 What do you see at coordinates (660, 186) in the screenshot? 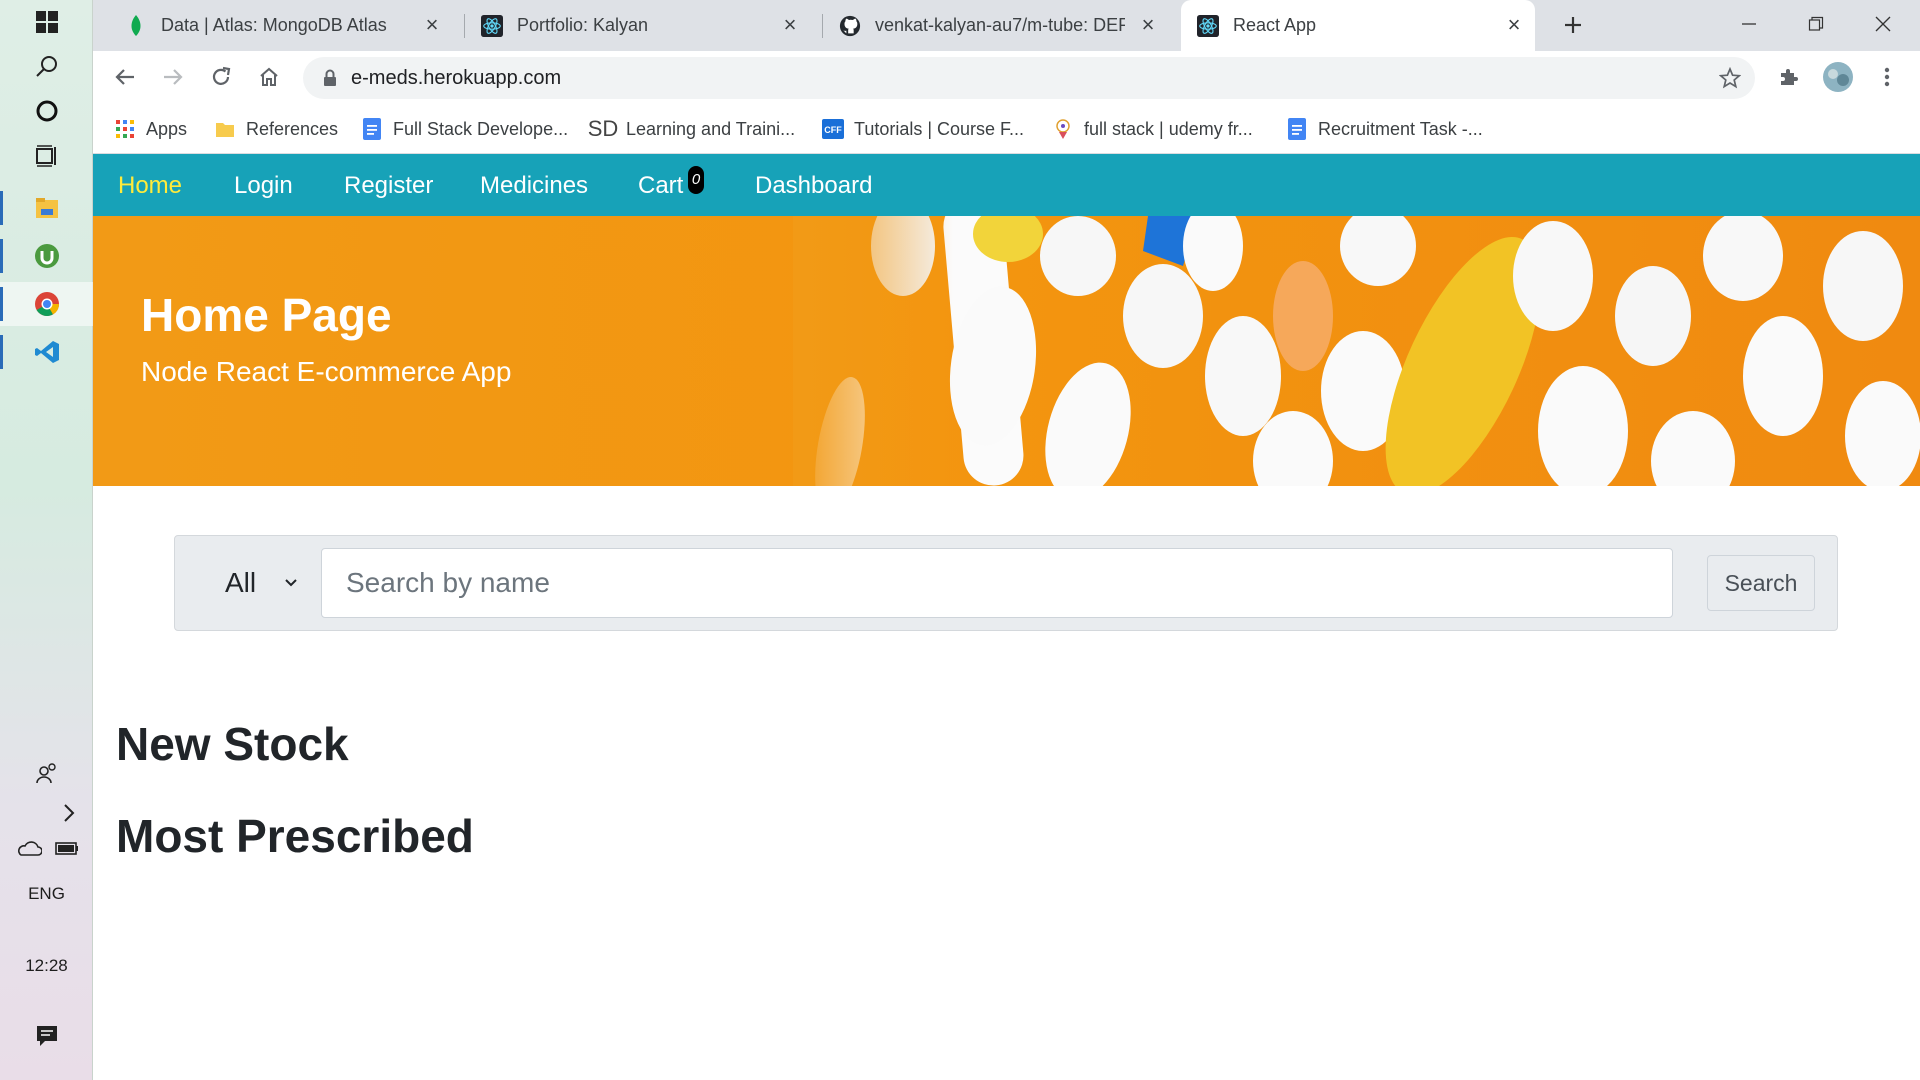
I see `nav-cart: Cart` at bounding box center [660, 186].